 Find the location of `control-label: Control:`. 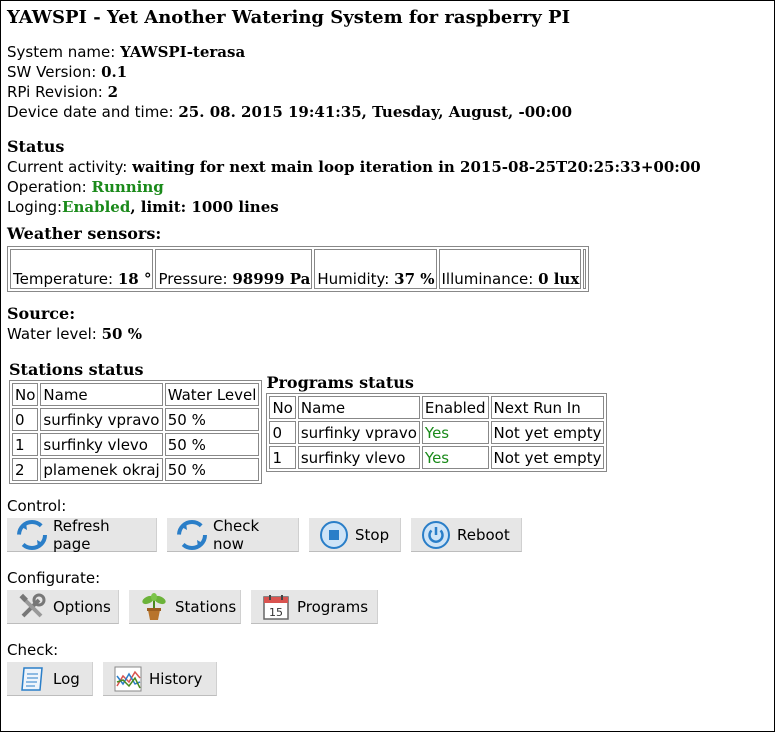

control-label: Control: is located at coordinates (37, 506).